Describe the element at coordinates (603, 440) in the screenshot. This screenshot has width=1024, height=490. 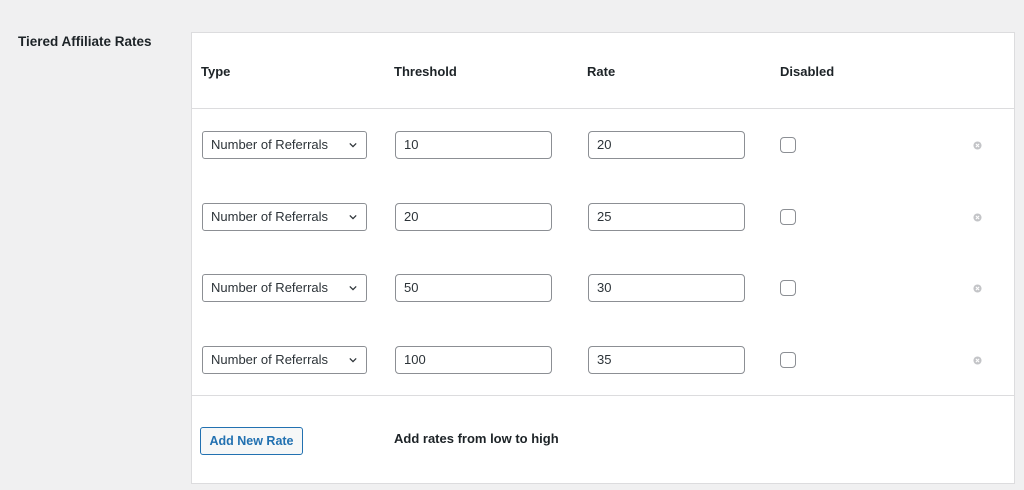
I see `table-footer: Add New Rate Add rates from low to high` at that location.